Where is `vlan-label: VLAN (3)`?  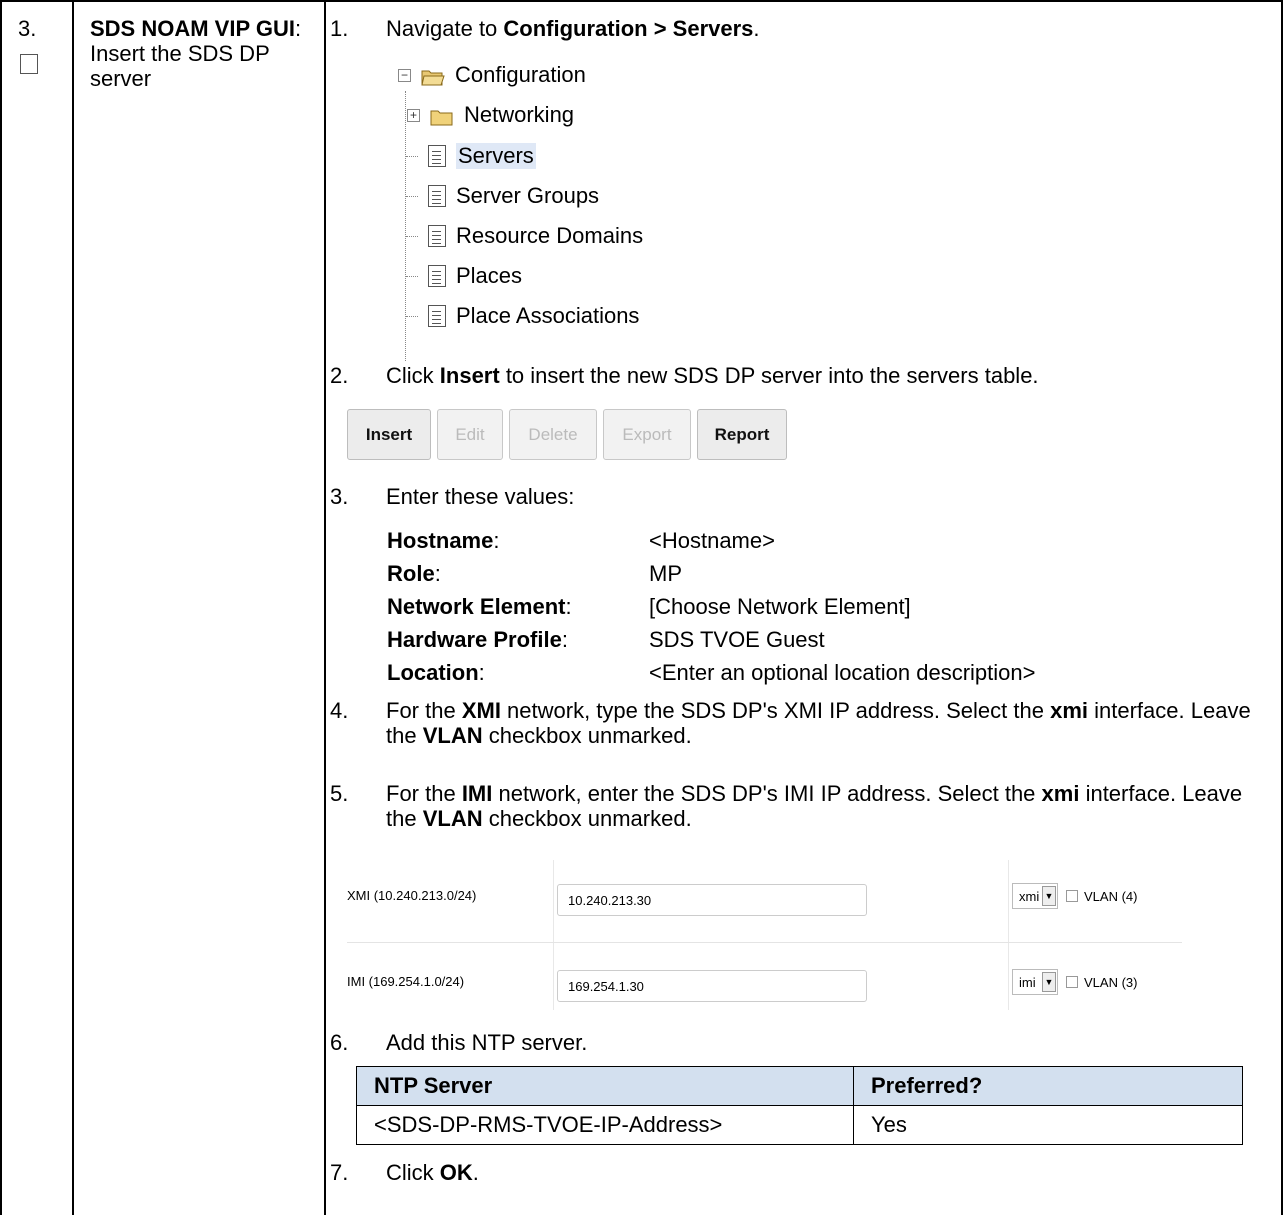 vlan-label: VLAN (3) is located at coordinates (1111, 982).